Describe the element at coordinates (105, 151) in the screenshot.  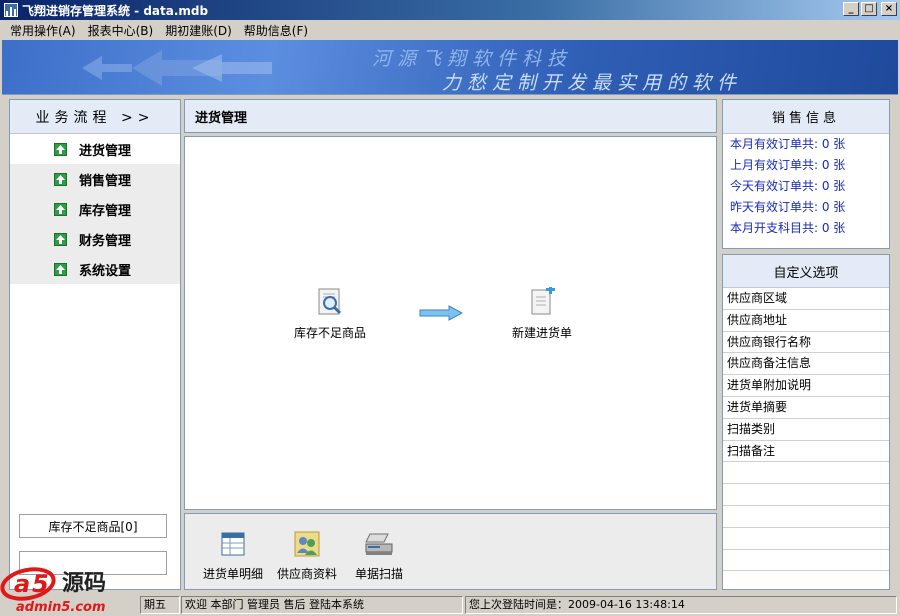
I see `nav-item-label: 进货管理` at that location.